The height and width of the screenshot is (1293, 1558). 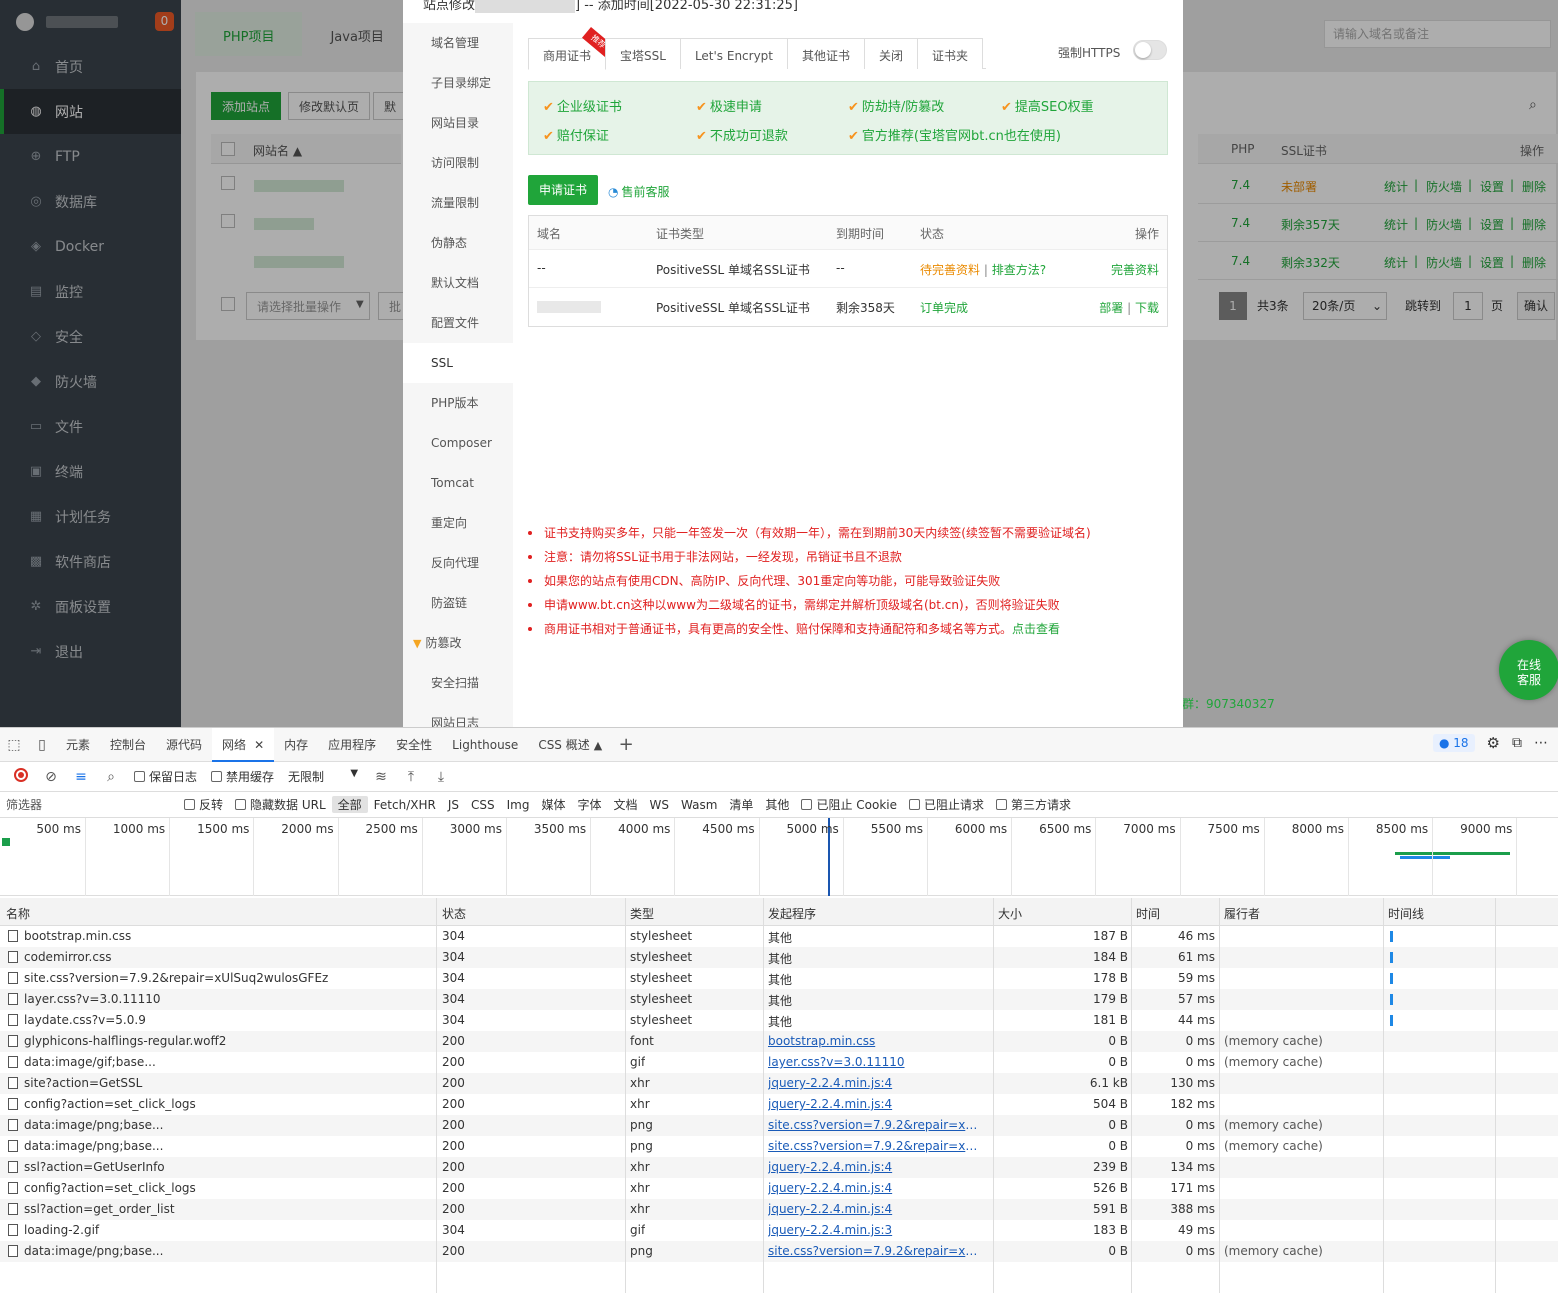 What do you see at coordinates (642, 913) in the screenshot?
I see `column-header: 类型` at bounding box center [642, 913].